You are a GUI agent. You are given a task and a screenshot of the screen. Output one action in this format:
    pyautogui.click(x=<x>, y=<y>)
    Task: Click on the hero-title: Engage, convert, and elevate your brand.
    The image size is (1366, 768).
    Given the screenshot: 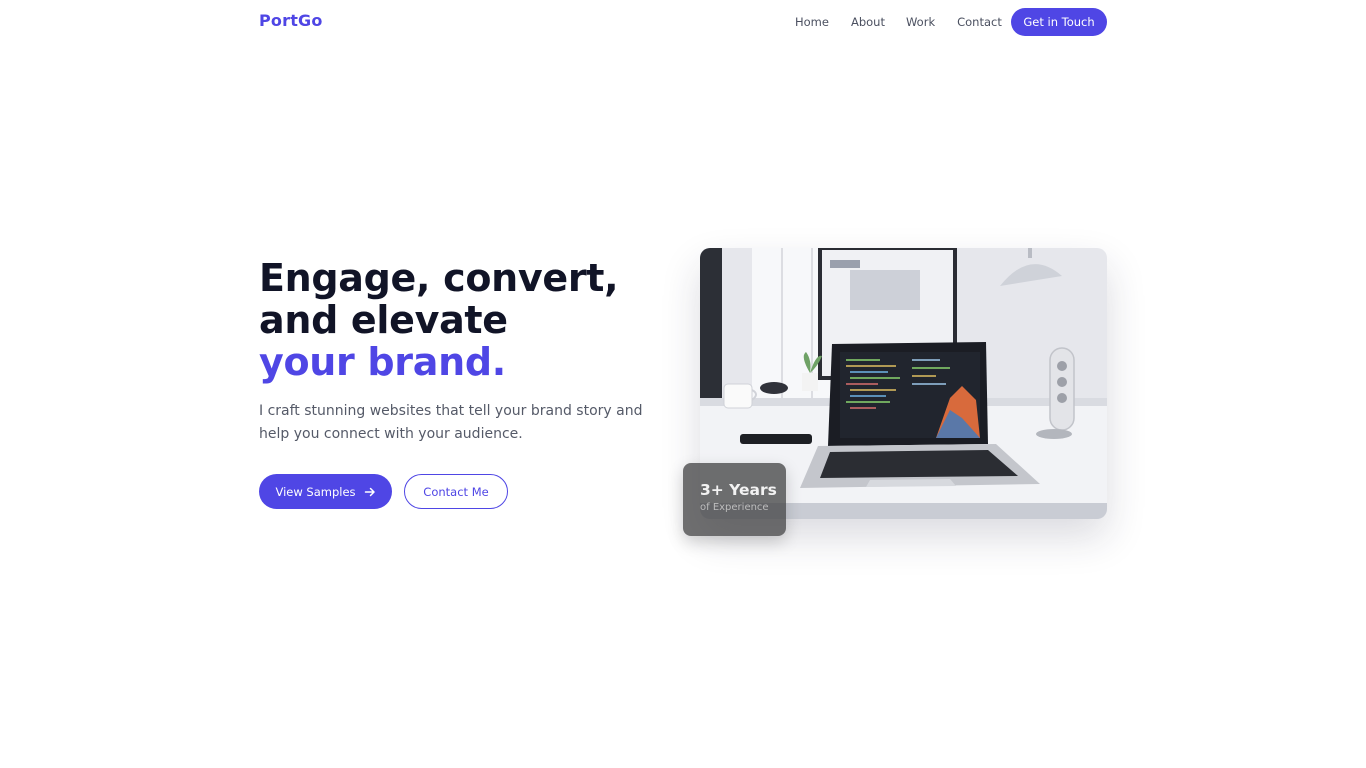 What is the action you would take?
    pyautogui.click(x=439, y=320)
    